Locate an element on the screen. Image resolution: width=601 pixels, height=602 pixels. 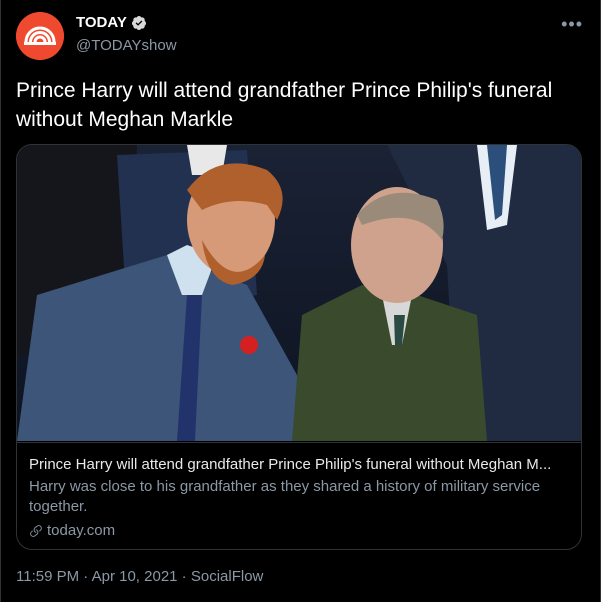
tweet-meta: 11:59 PM · Apr 10, 2021 · SocialFlow is located at coordinates (139, 576).